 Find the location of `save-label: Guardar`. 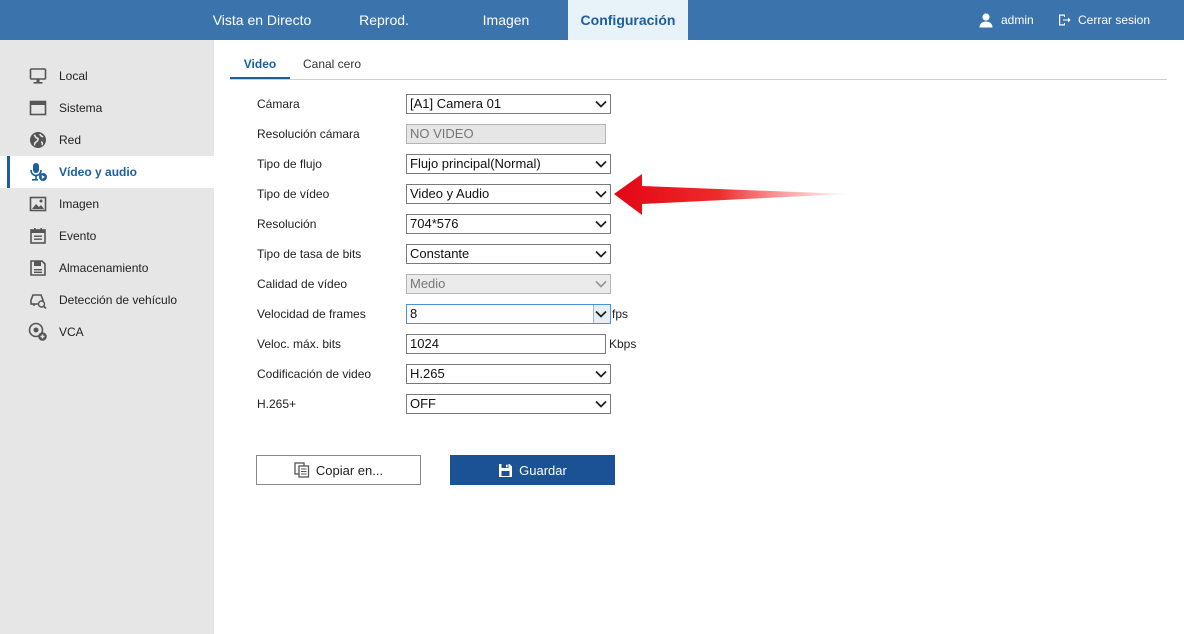

save-label: Guardar is located at coordinates (543, 470).